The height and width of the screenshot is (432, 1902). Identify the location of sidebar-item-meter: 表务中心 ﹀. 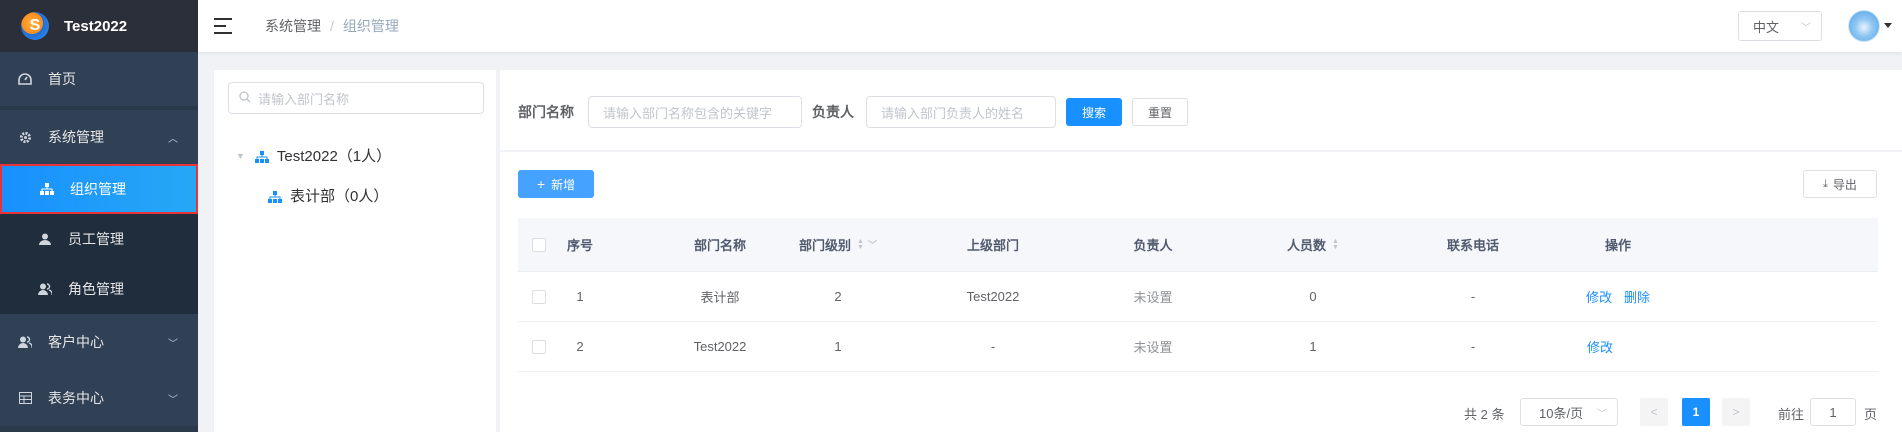
(99, 398).